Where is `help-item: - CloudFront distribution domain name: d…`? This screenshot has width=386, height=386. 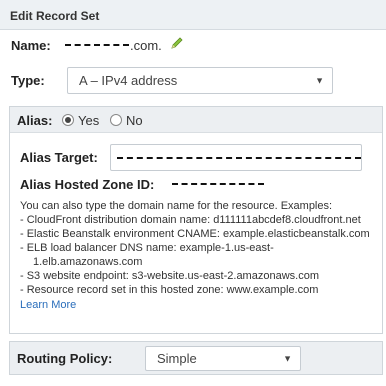 help-item: - CloudFront distribution domain name: d… is located at coordinates (190, 220).